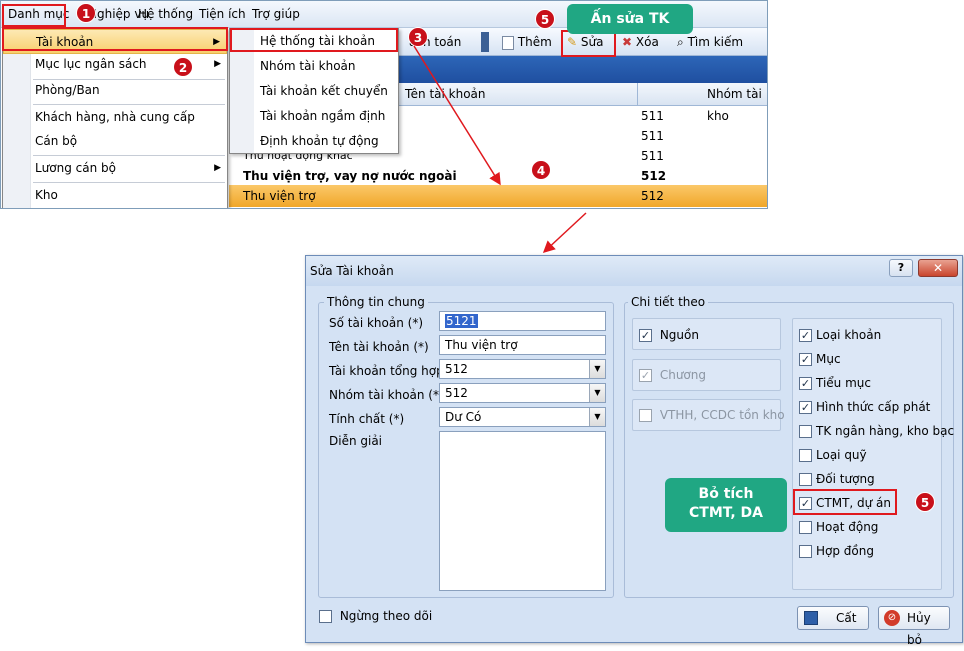  Describe the element at coordinates (634, 271) in the screenshot. I see `dialog-titlebar: Sửa Tài khoản ? ✕` at that location.